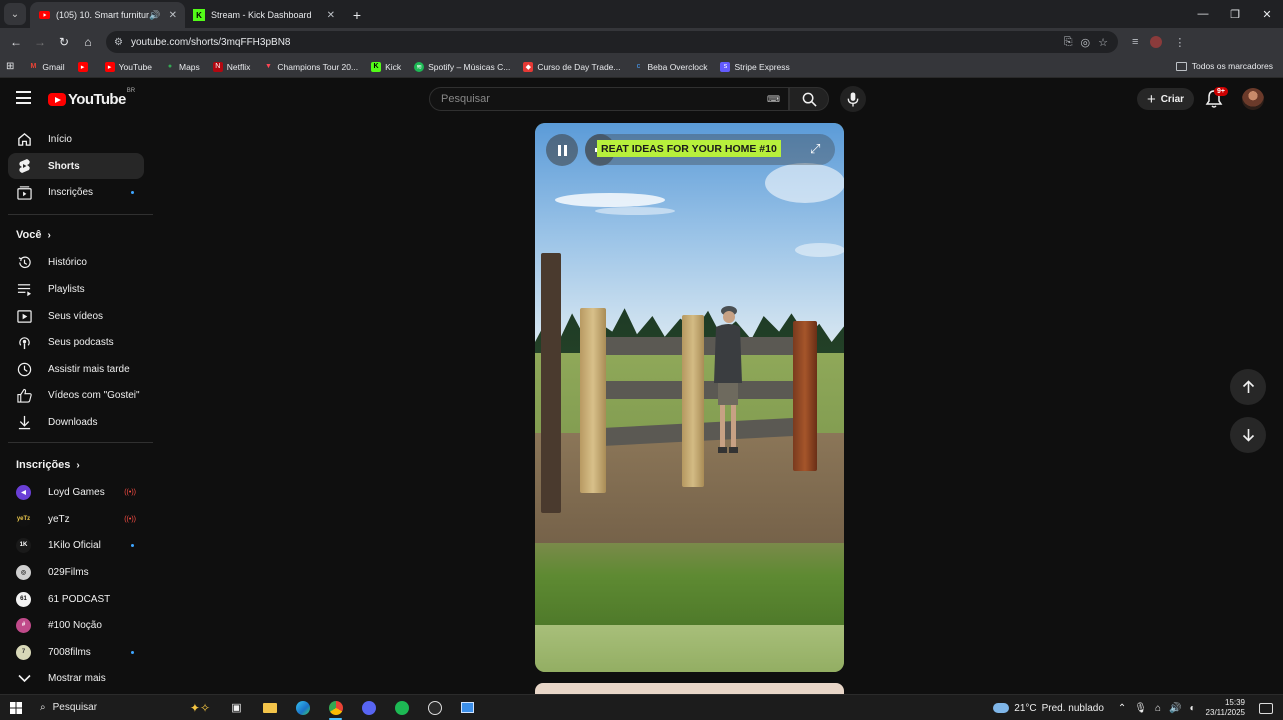 This screenshot has width=1283, height=720. I want to click on install-app-icon: ⎘, so click(1068, 42).